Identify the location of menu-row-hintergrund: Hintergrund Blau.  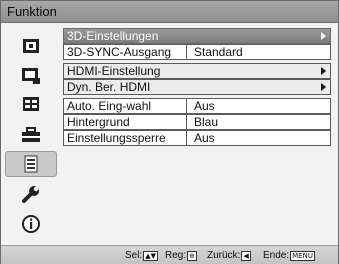
(197, 122).